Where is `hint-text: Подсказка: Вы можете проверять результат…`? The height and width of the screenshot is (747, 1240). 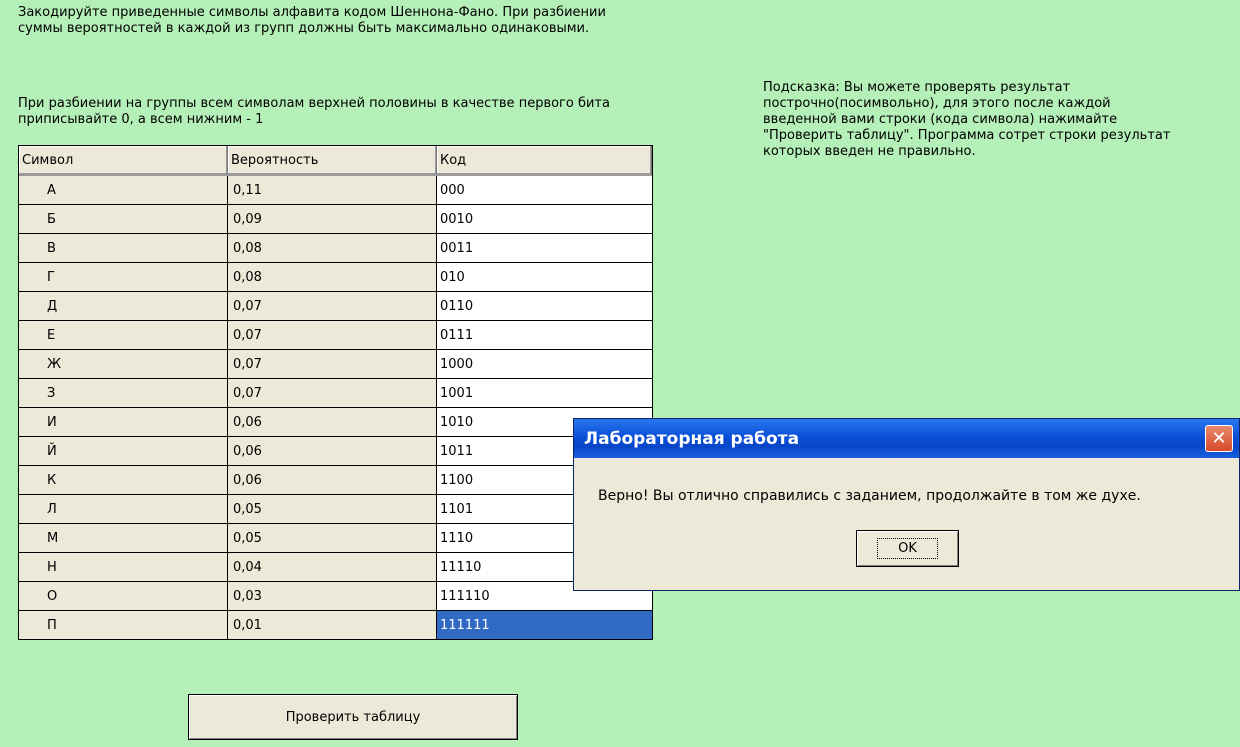
hint-text: Подсказка: Вы можете проверять результат… is located at coordinates (967, 119).